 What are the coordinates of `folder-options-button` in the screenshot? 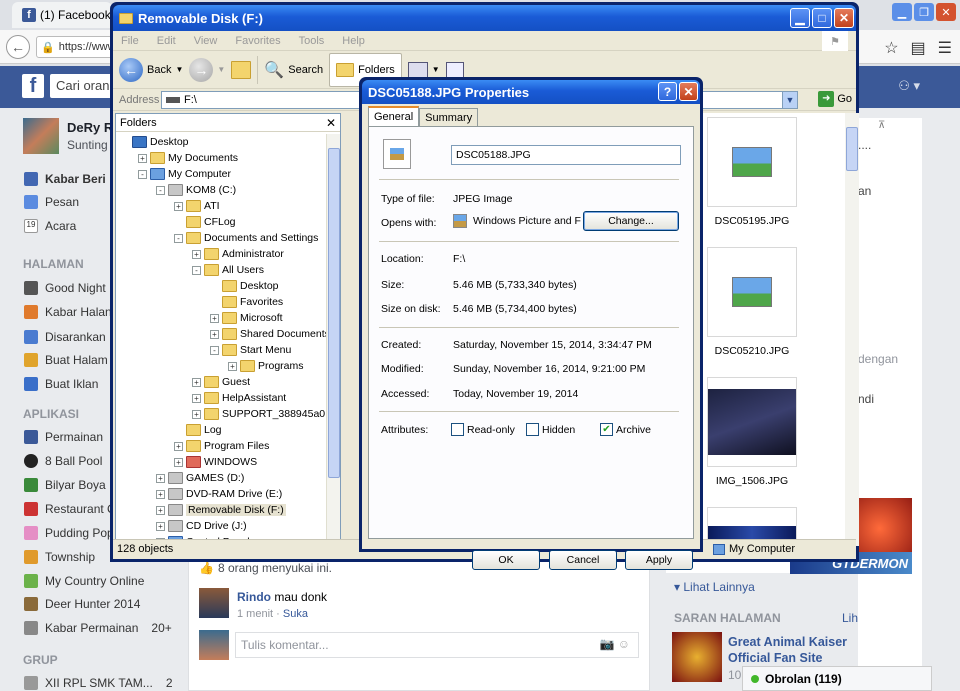 It's located at (454, 69).